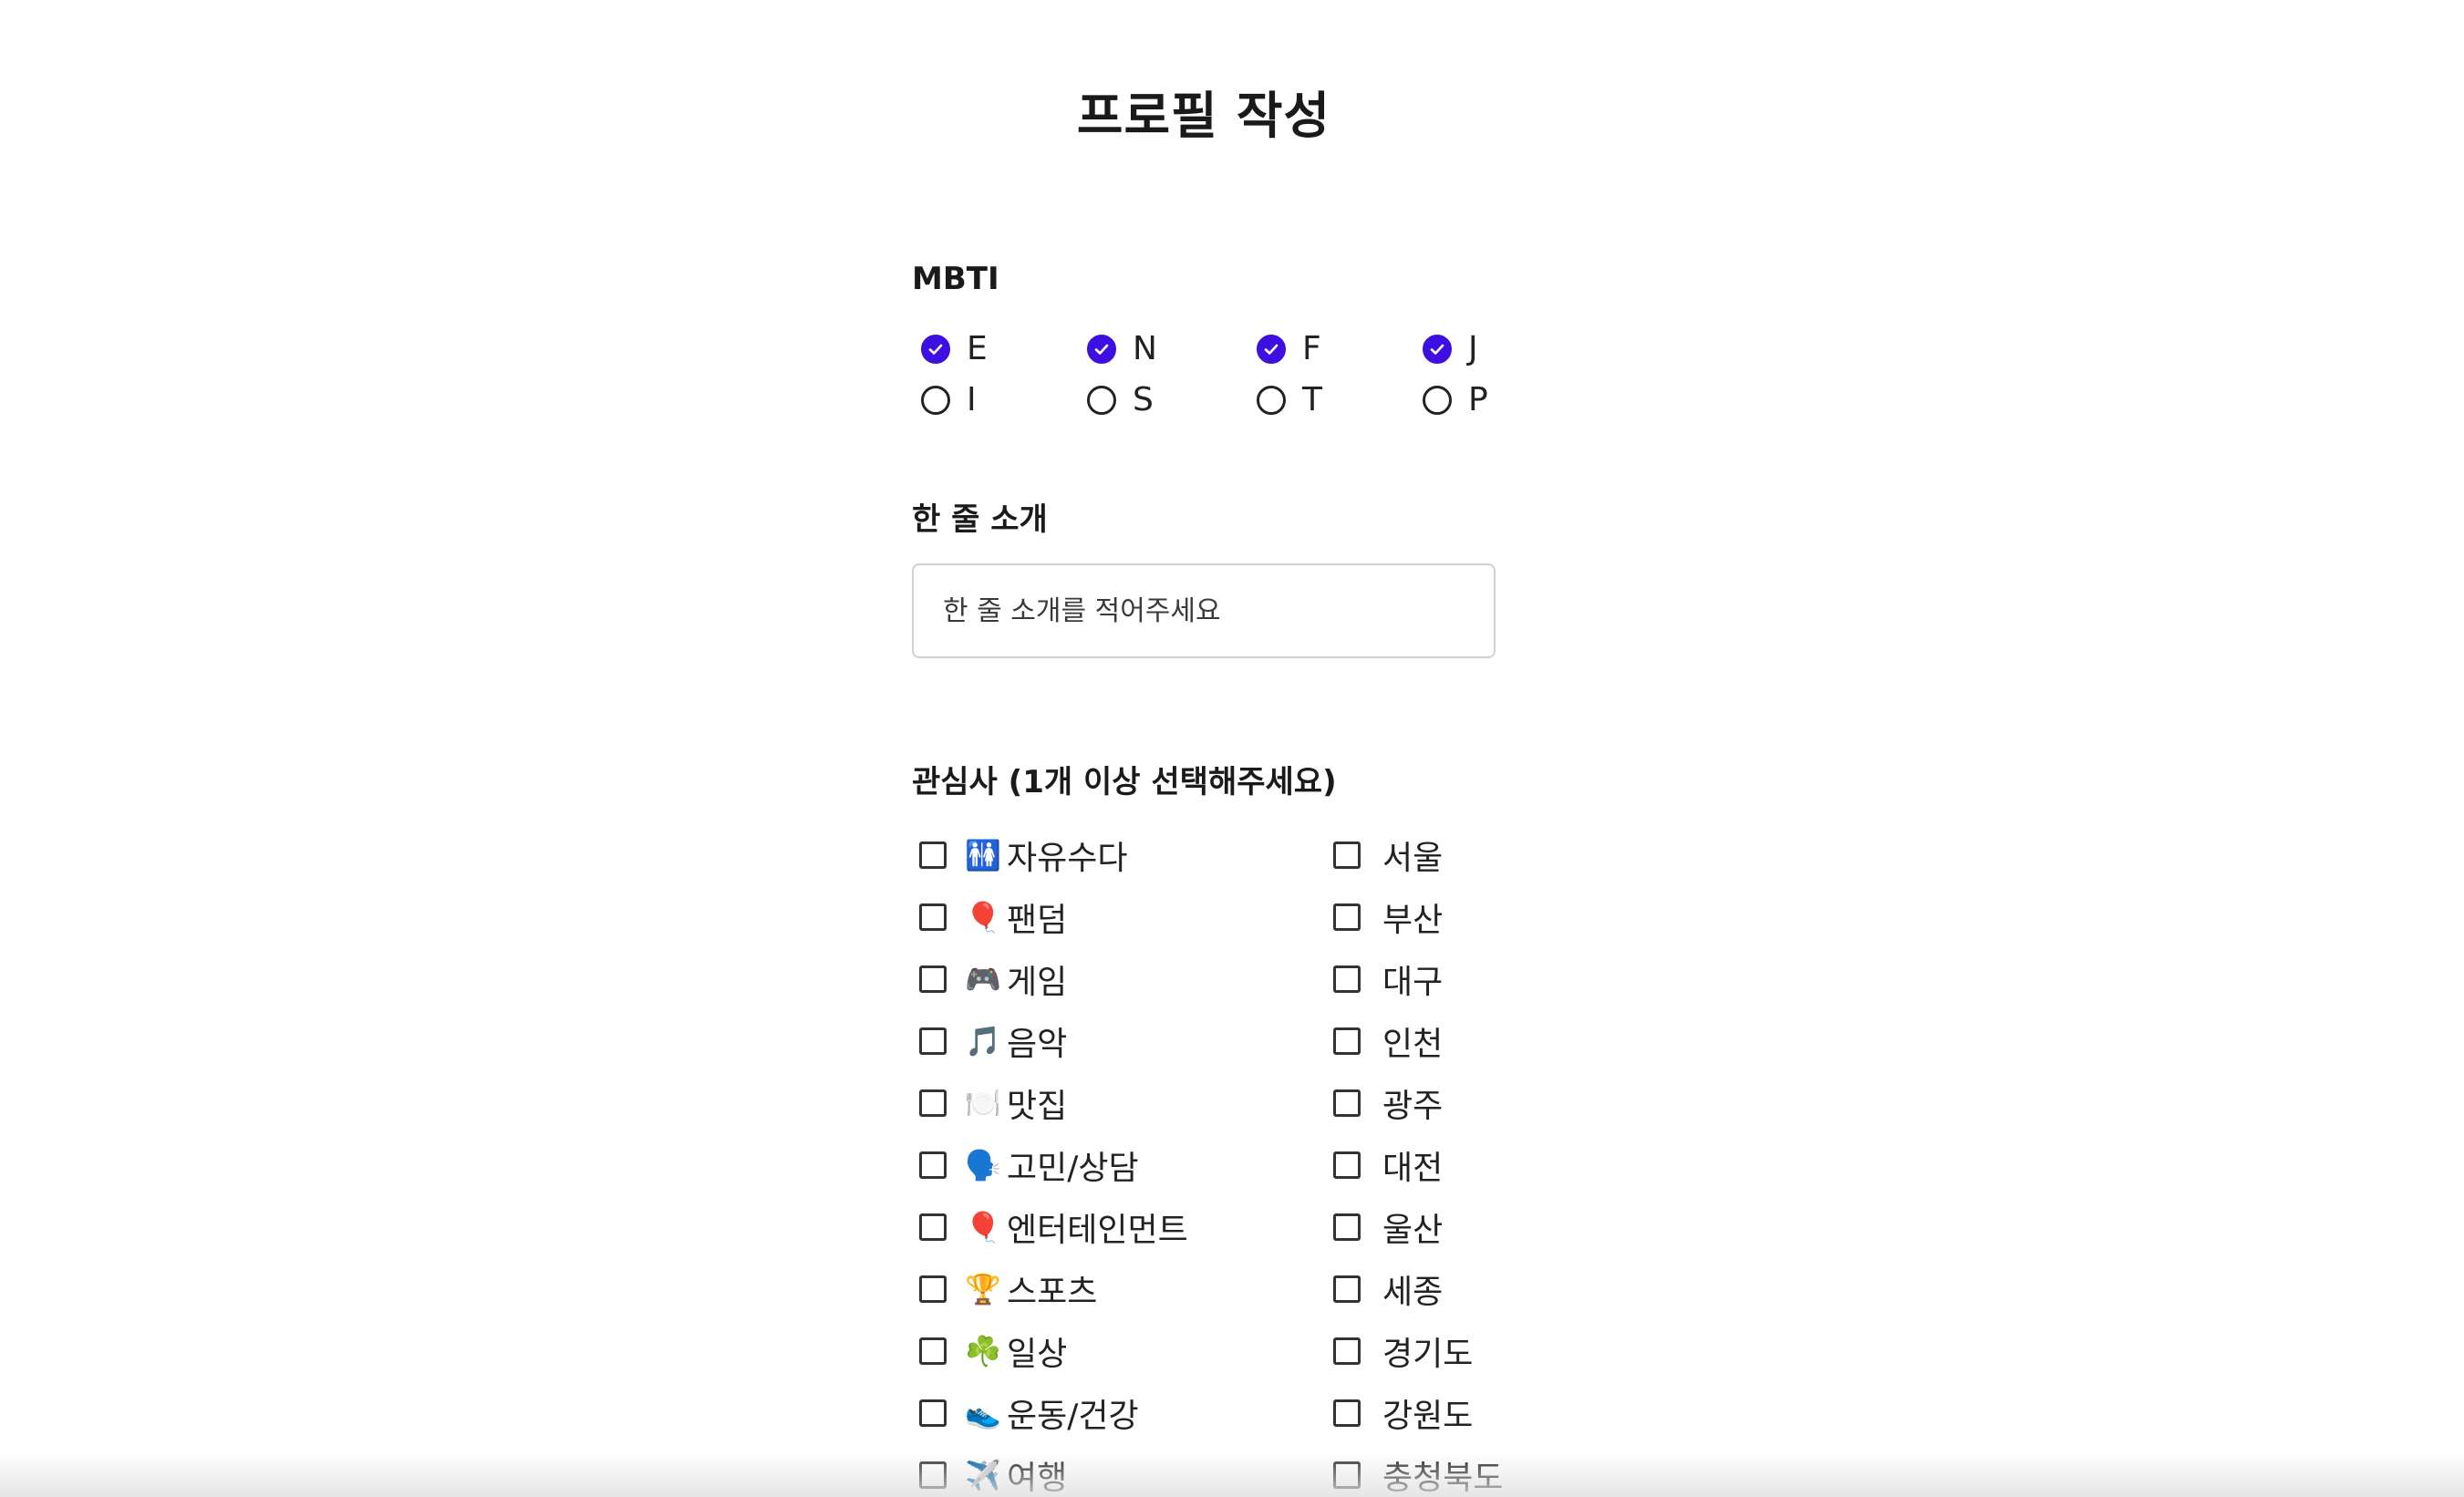 The image size is (2464, 1497). What do you see at coordinates (1037, 1478) in the screenshot?
I see `topic-label: 여행` at bounding box center [1037, 1478].